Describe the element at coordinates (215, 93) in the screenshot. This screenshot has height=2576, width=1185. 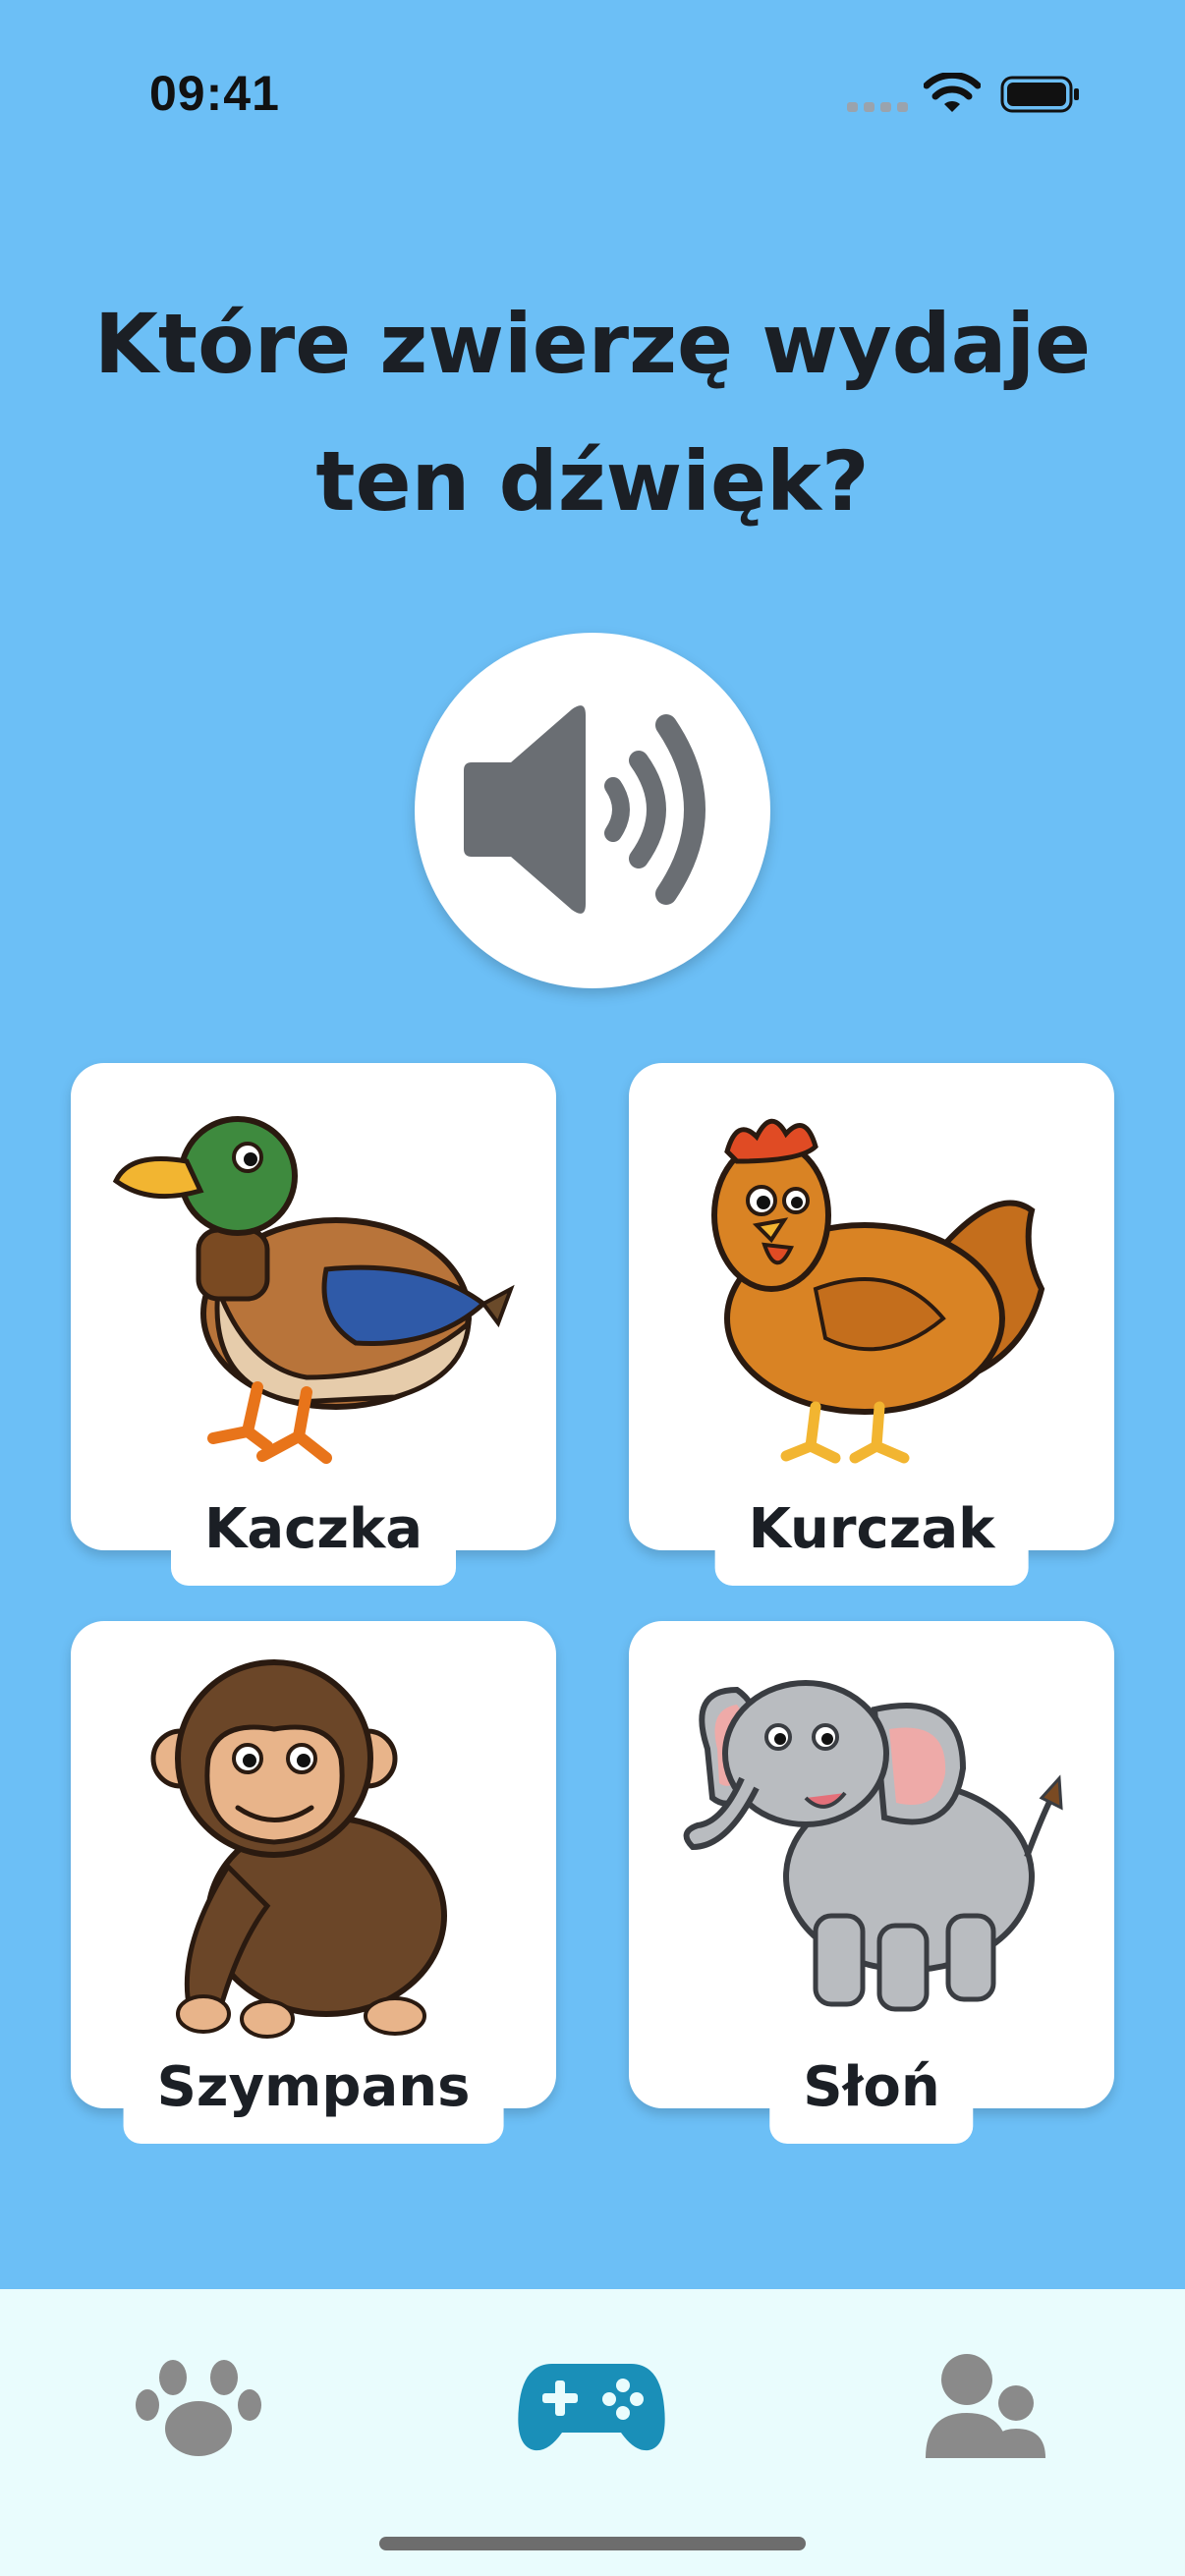
I see `status-time: 09:41` at that location.